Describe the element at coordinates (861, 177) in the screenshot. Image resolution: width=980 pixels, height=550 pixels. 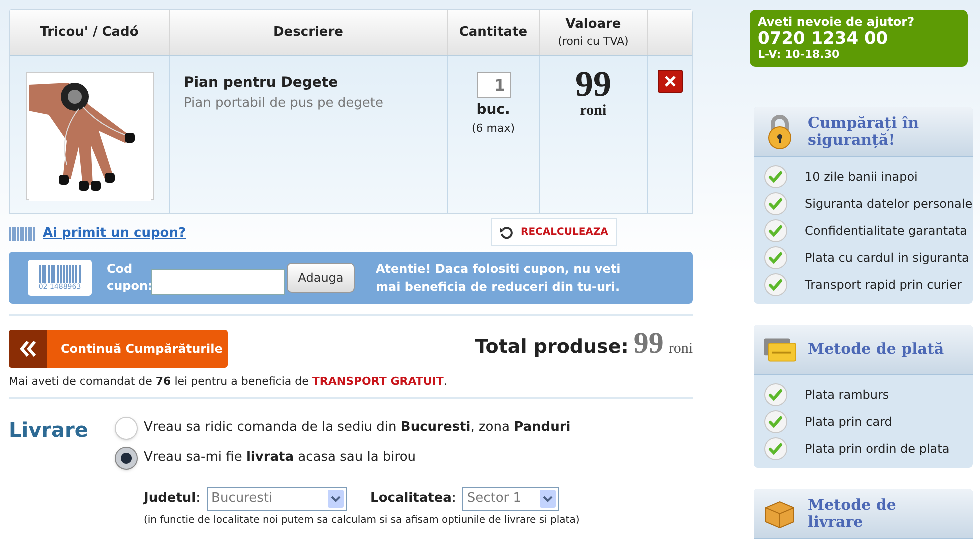
I see `panel-item: 10 zile banii inapoi` at that location.